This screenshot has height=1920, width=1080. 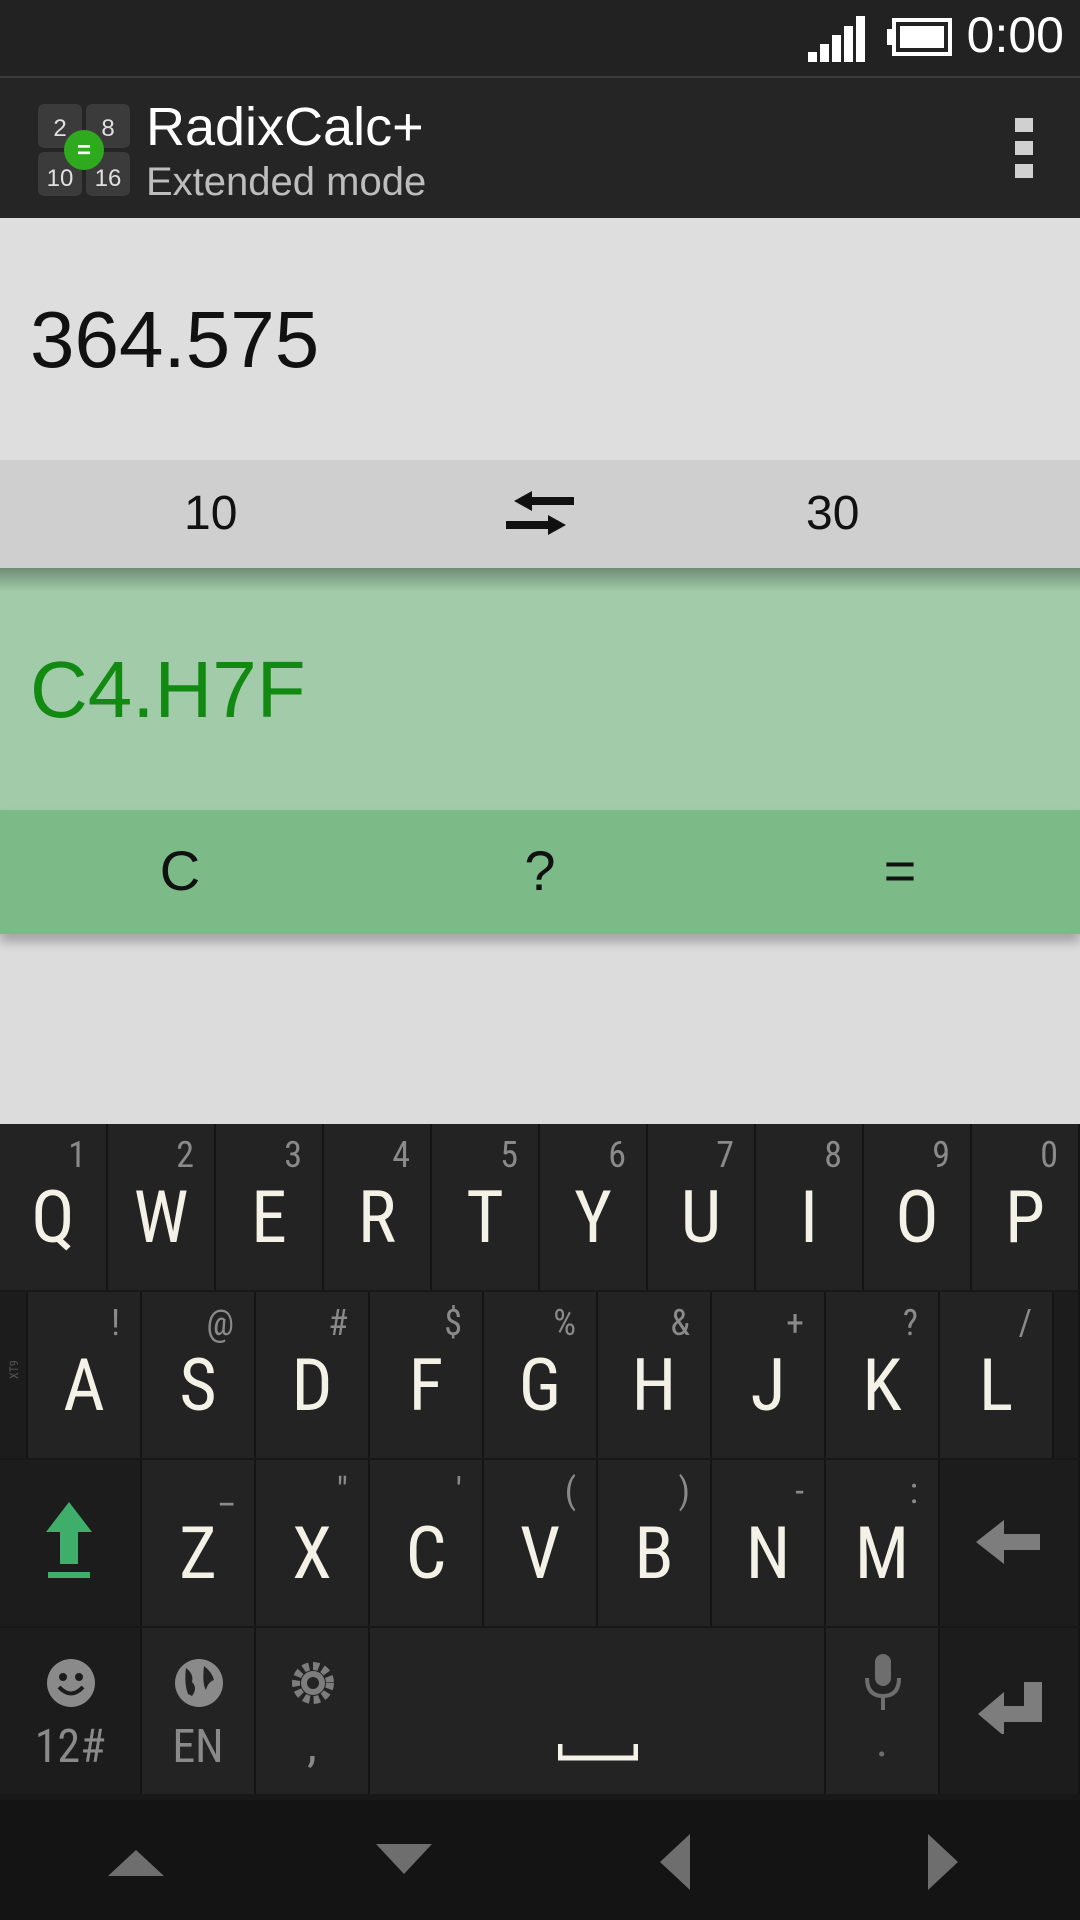 What do you see at coordinates (312, 1744) in the screenshot?
I see `comma-label: ,` at bounding box center [312, 1744].